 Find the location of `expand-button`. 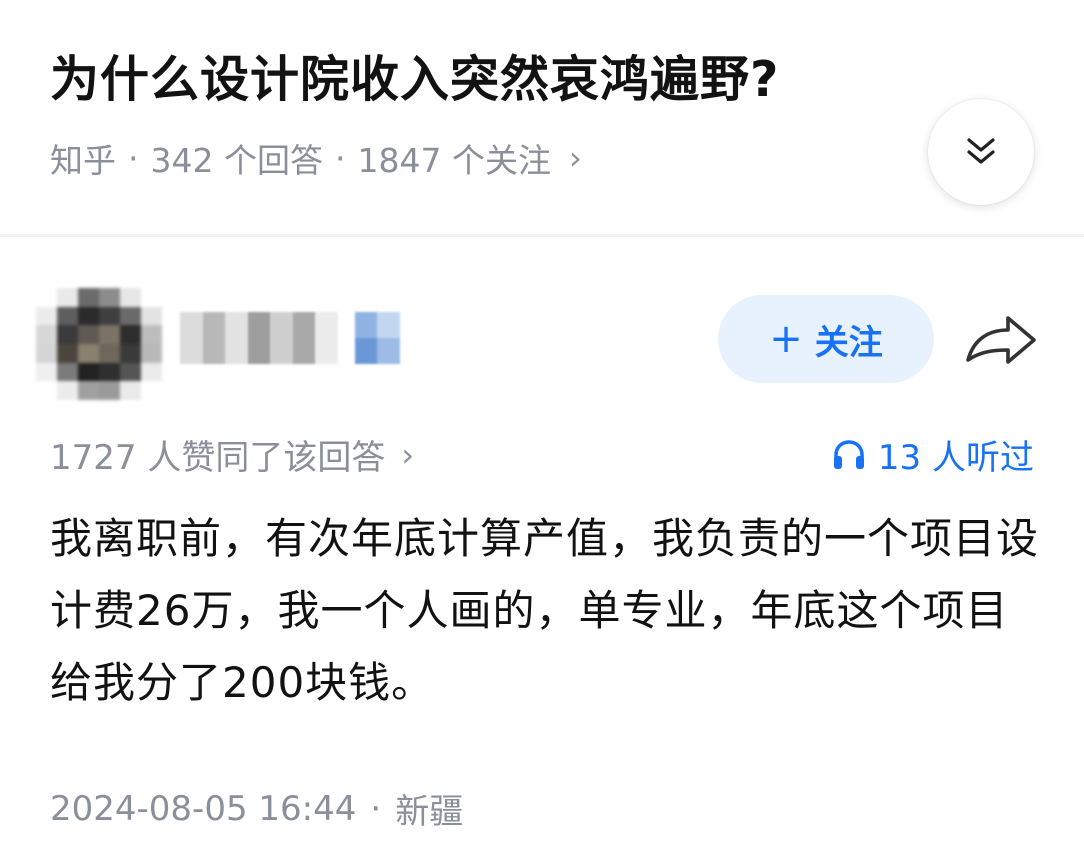

expand-button is located at coordinates (981, 152).